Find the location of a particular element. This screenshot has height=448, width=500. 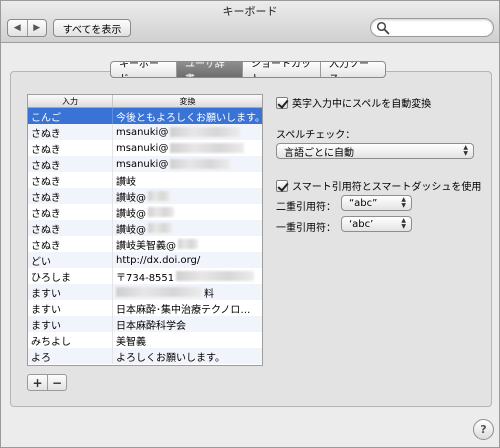

smart-quotes-checkbox: スマート引用符とスマートダッシュを使用 is located at coordinates (378, 185).